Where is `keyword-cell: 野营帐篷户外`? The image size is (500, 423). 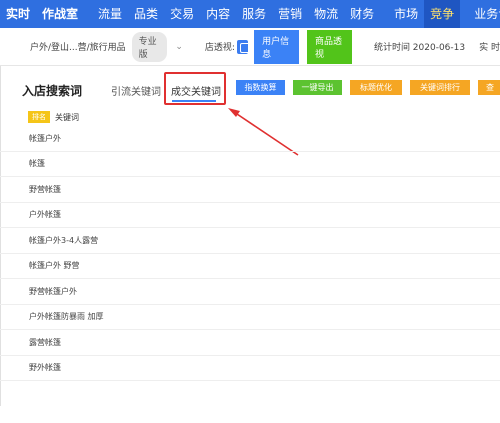 keyword-cell: 野营帐篷户外 is located at coordinates (53, 291).